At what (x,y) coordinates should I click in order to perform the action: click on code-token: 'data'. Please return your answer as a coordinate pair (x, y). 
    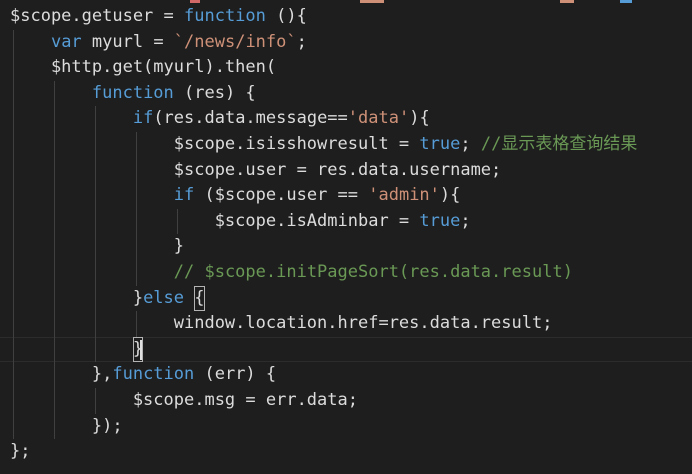
    Looking at the image, I should click on (378, 118).